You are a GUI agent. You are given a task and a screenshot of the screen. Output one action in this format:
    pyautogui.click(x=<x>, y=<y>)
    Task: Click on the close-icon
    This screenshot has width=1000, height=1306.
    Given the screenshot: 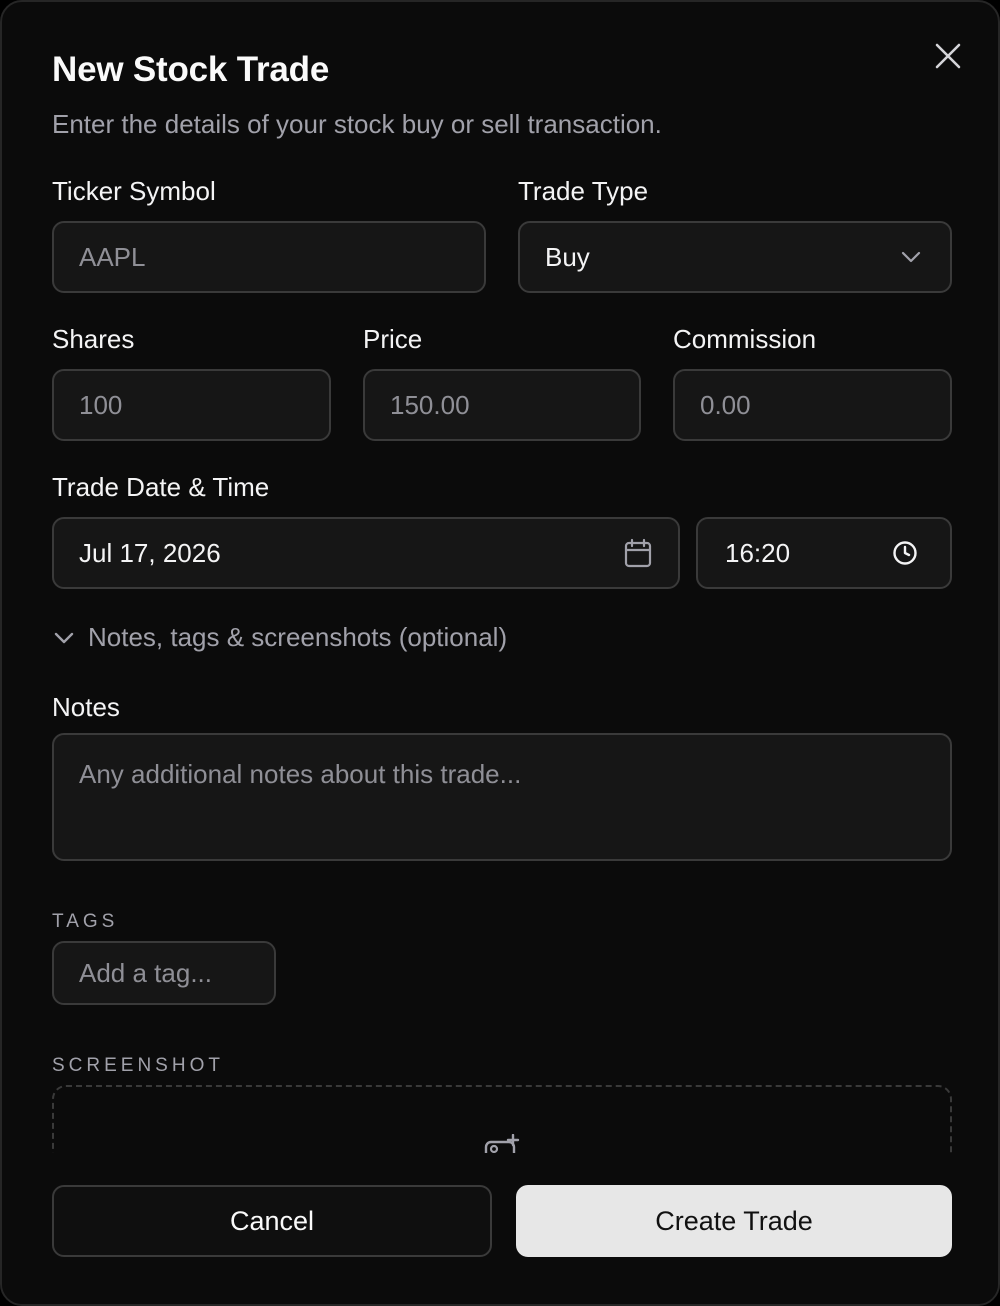 What is the action you would take?
    pyautogui.click(x=948, y=56)
    